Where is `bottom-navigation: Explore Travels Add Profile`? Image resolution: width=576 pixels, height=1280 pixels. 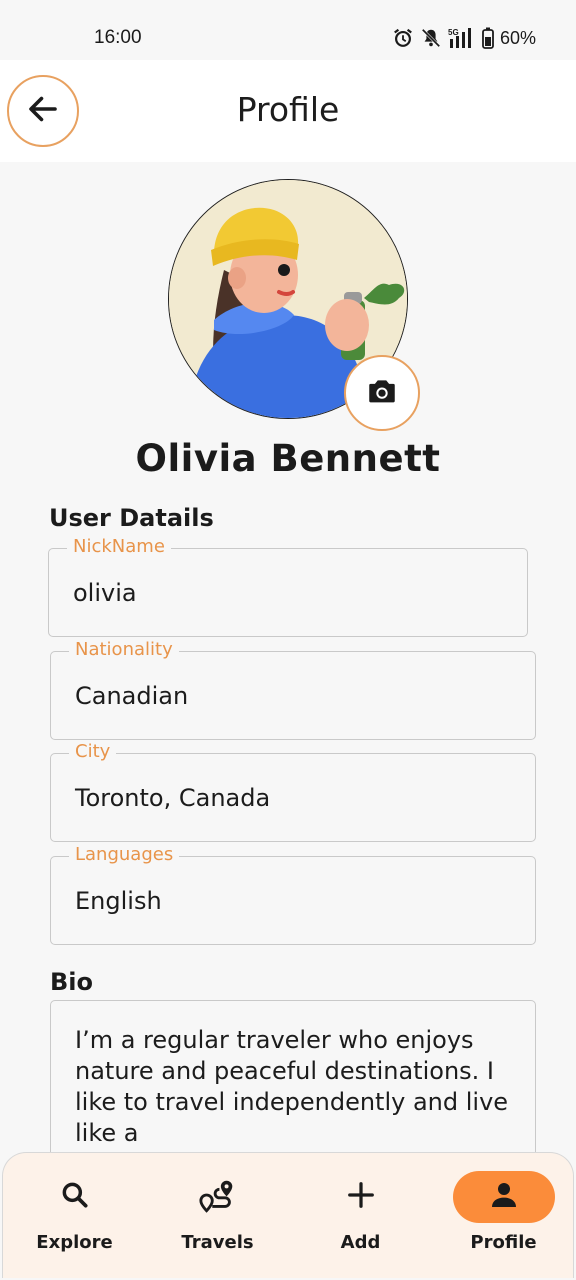
bottom-navigation: Explore Travels Add Profile is located at coordinates (288, 1215).